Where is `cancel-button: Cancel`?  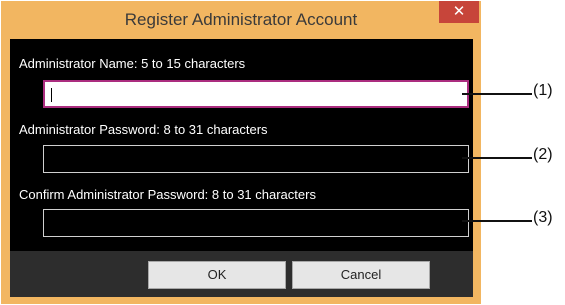 cancel-button: Cancel is located at coordinates (361, 275).